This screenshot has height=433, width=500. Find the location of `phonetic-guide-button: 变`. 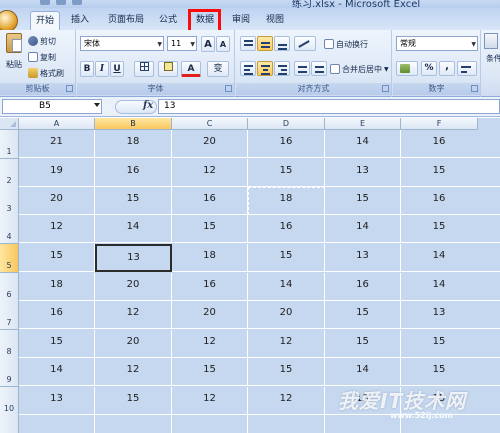

phonetic-guide-button: 变 is located at coordinates (218, 69).